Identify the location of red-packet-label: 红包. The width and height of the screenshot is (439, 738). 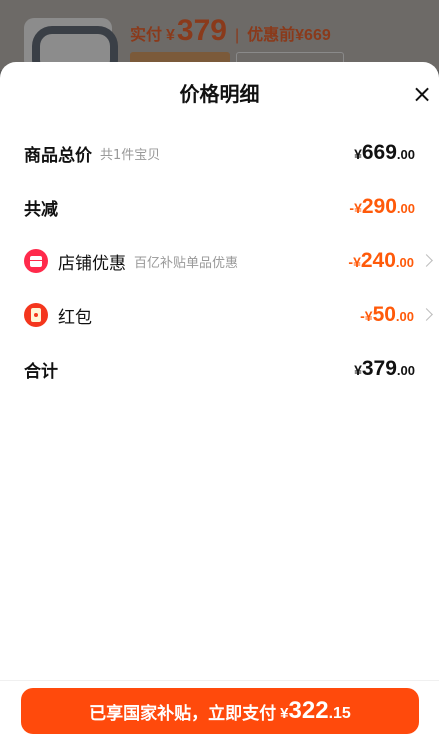
(75, 317).